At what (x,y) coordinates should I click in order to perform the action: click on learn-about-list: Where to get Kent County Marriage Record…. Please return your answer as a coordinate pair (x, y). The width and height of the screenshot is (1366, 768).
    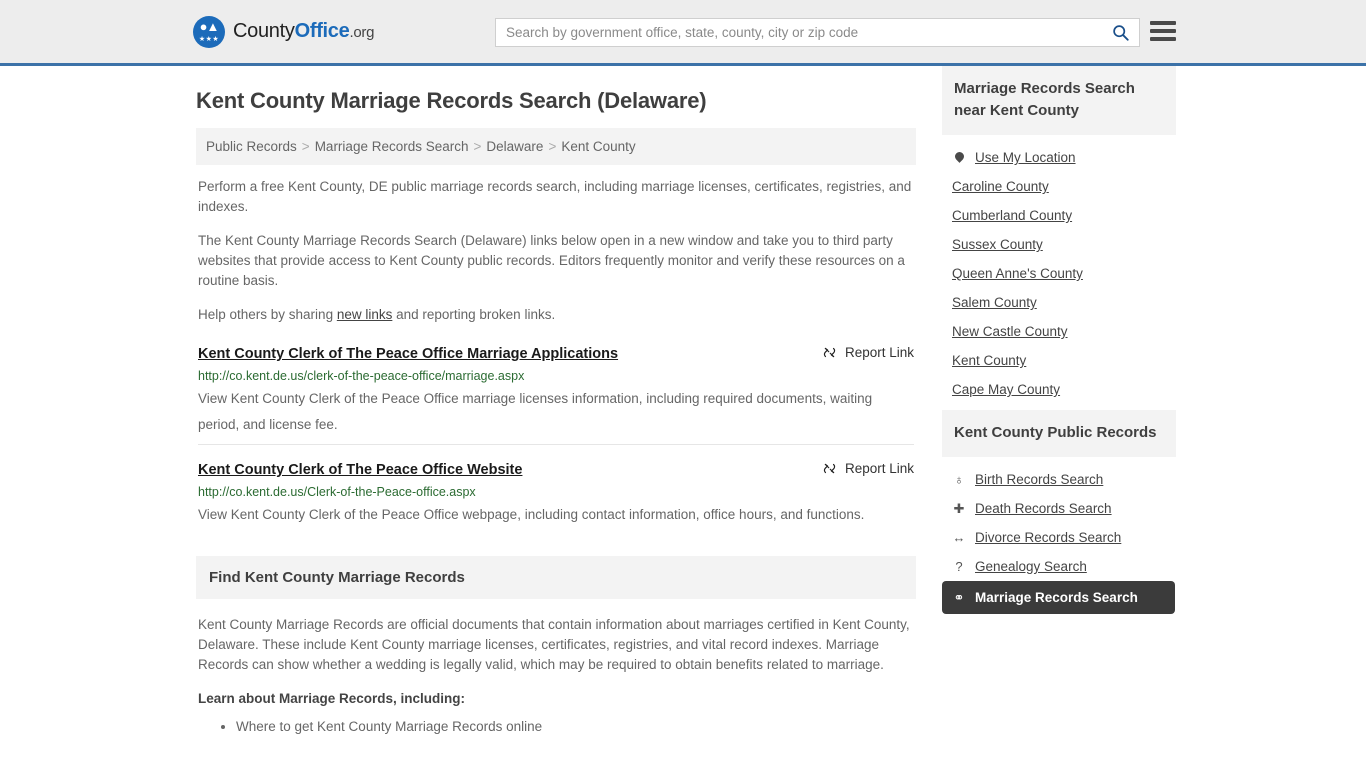
    Looking at the image, I should click on (556, 727).